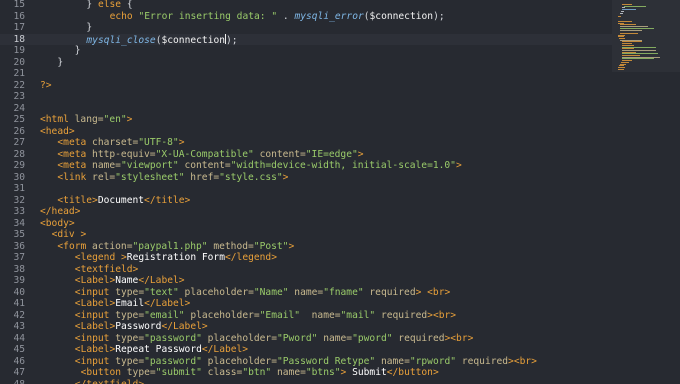 The height and width of the screenshot is (384, 680). I want to click on code-token: > <br>, so click(433, 292).